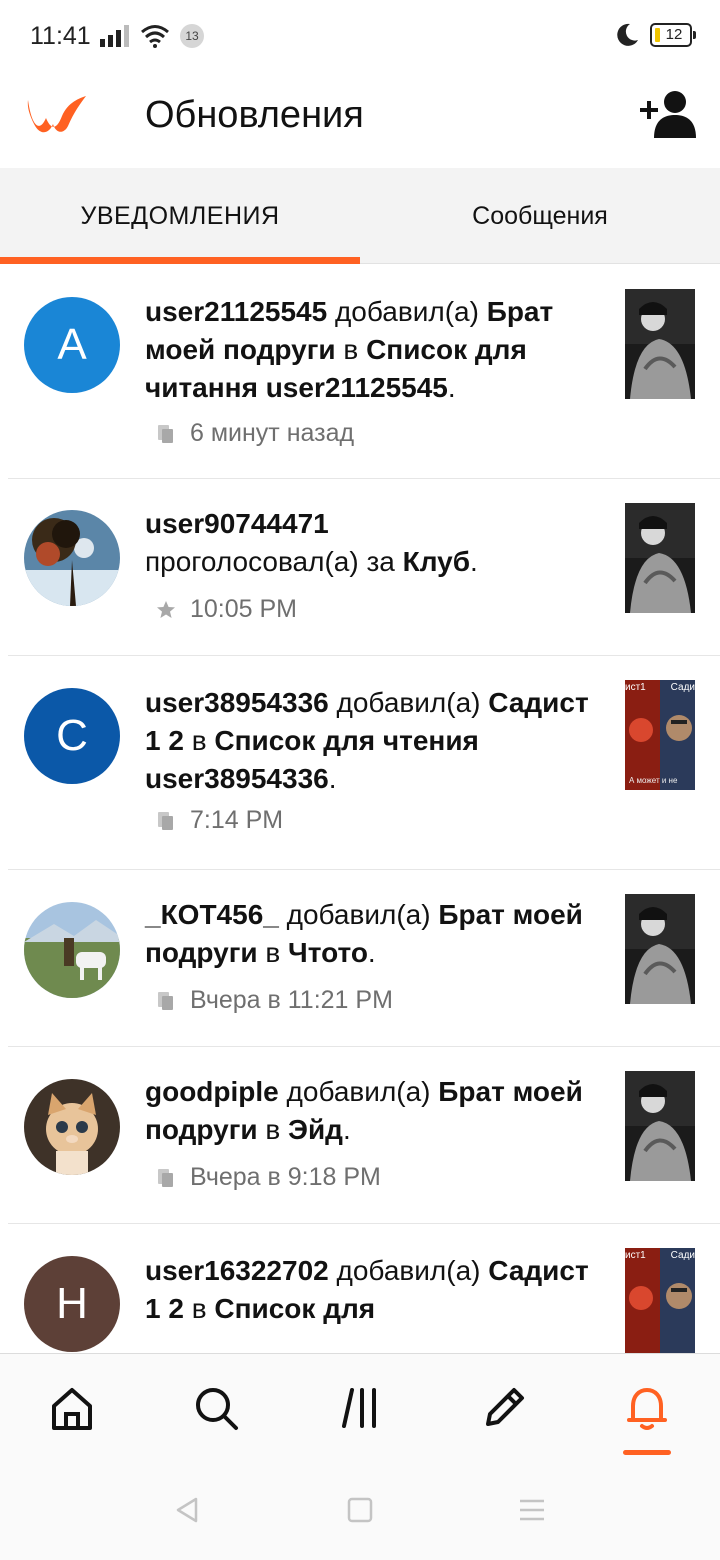 This screenshot has height=1560, width=720. I want to click on meta-row: Вчера в 11:21 PM, so click(274, 1000).